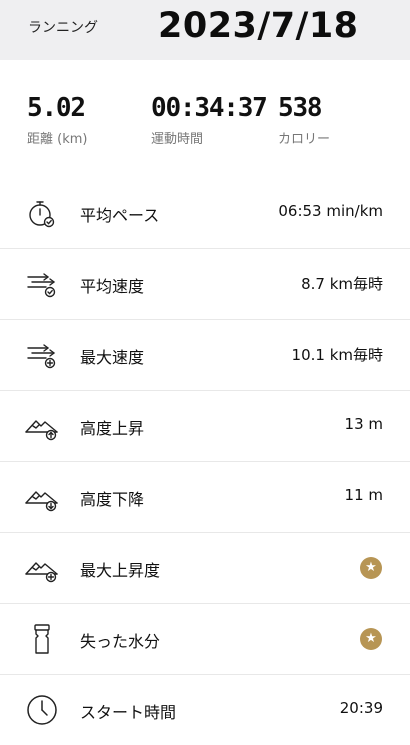 Image resolution: width=410 pixels, height=745 pixels. I want to click on metric-label: 平均ペース, so click(120, 215).